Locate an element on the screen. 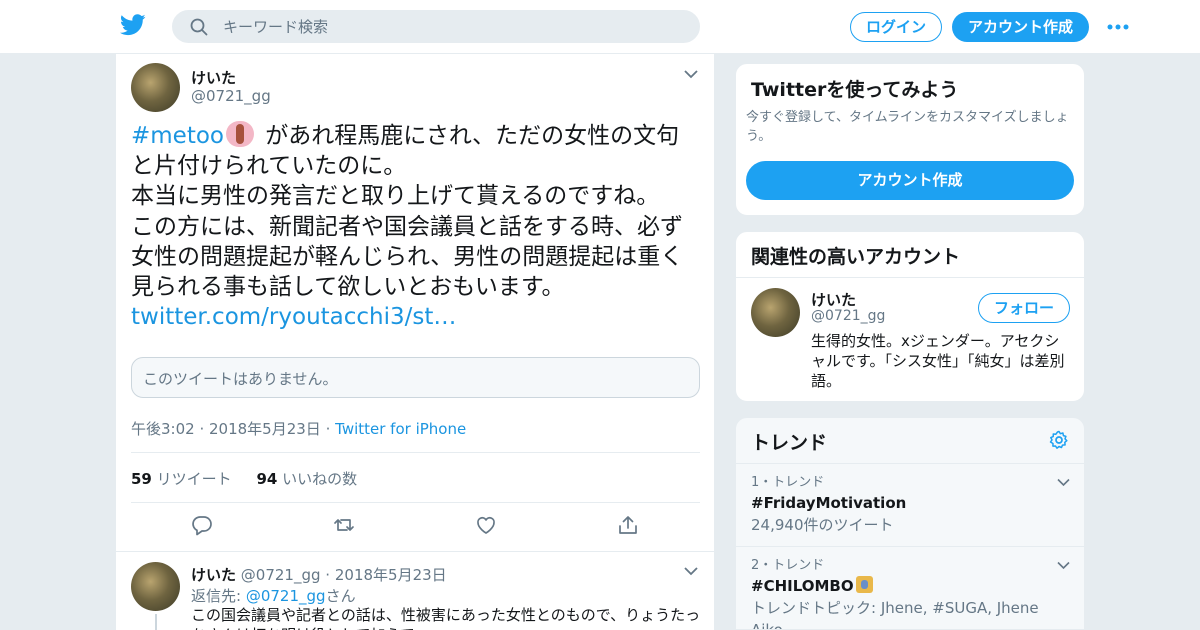 The width and height of the screenshot is (1200, 630). search-icon is located at coordinates (199, 27).